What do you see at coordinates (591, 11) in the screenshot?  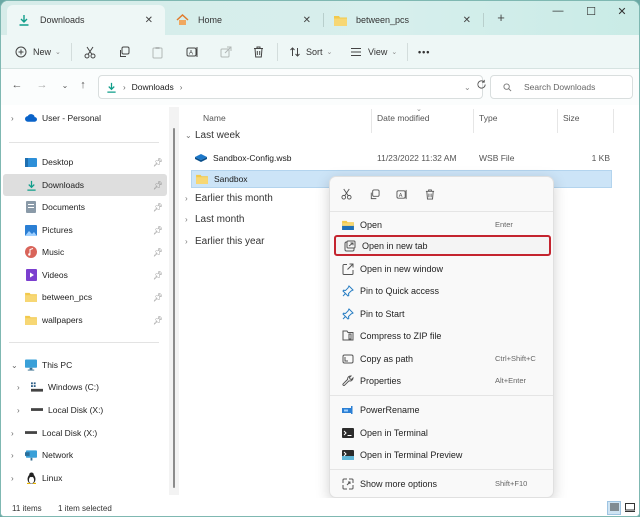 I see `maximize-button: ☐` at bounding box center [591, 11].